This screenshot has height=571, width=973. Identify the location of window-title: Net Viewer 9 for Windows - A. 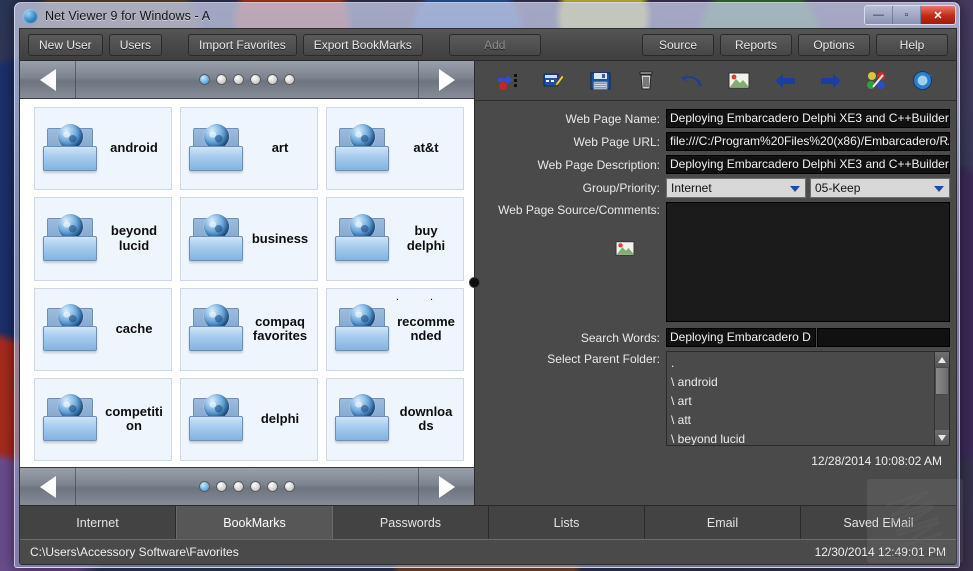
(128, 16).